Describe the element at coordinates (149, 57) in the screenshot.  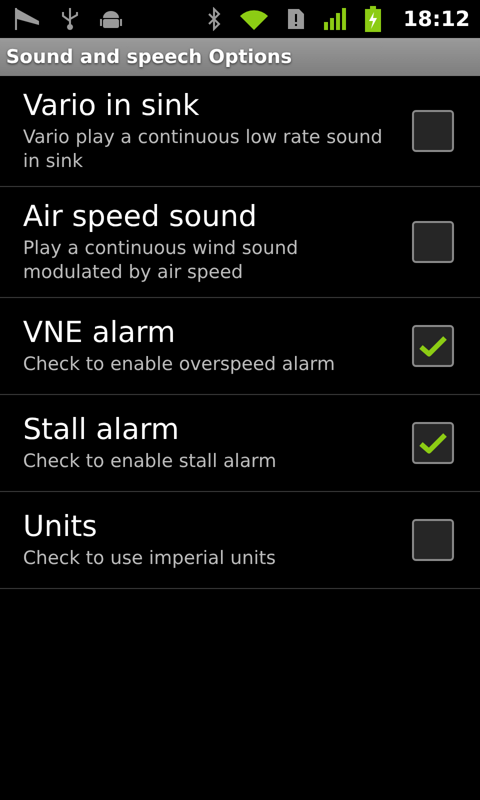
I see `screen-title: Sound and speech Options` at that location.